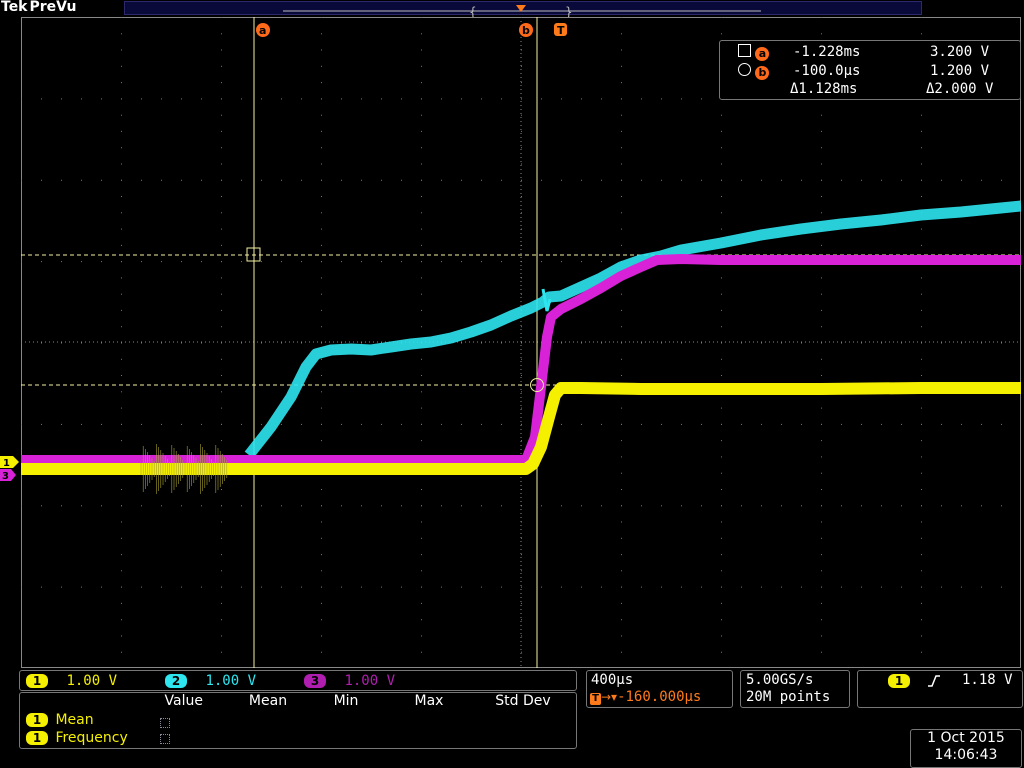 This screenshot has height=768, width=1024. I want to click on measurement-row: 1 Mean, so click(60, 720).